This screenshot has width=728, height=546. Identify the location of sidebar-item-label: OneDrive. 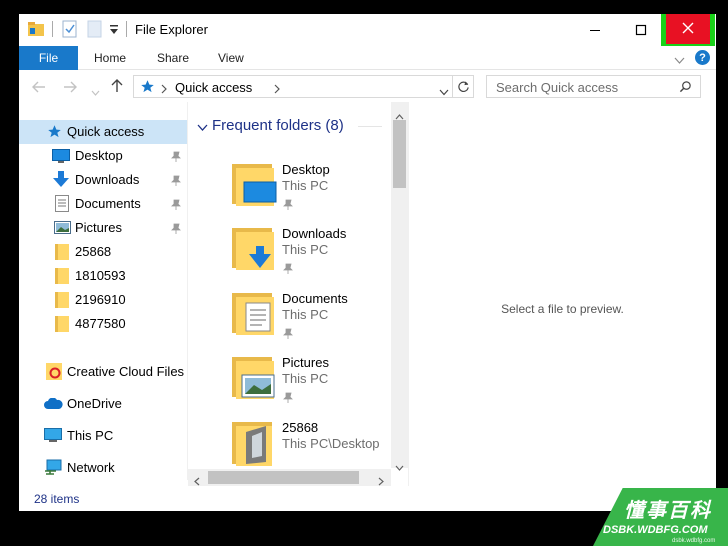
(94, 403).